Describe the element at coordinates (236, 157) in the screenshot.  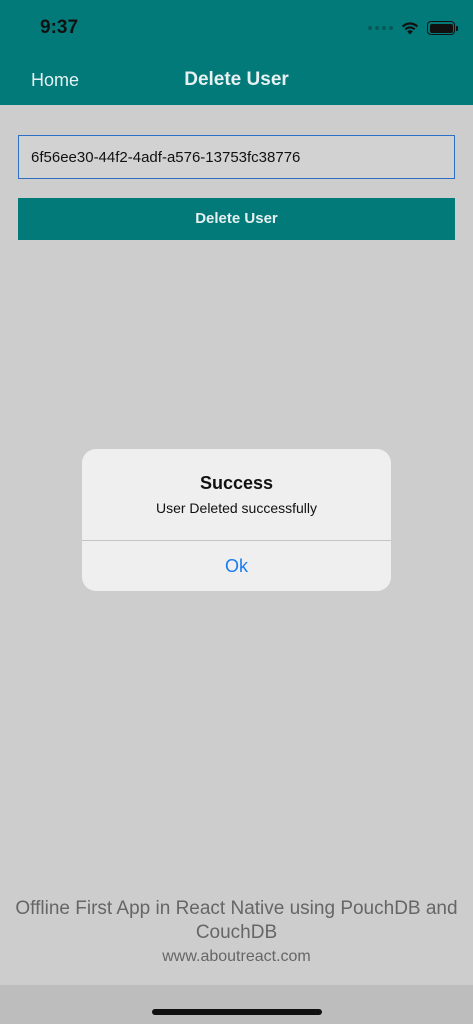
I see `user-id-input` at that location.